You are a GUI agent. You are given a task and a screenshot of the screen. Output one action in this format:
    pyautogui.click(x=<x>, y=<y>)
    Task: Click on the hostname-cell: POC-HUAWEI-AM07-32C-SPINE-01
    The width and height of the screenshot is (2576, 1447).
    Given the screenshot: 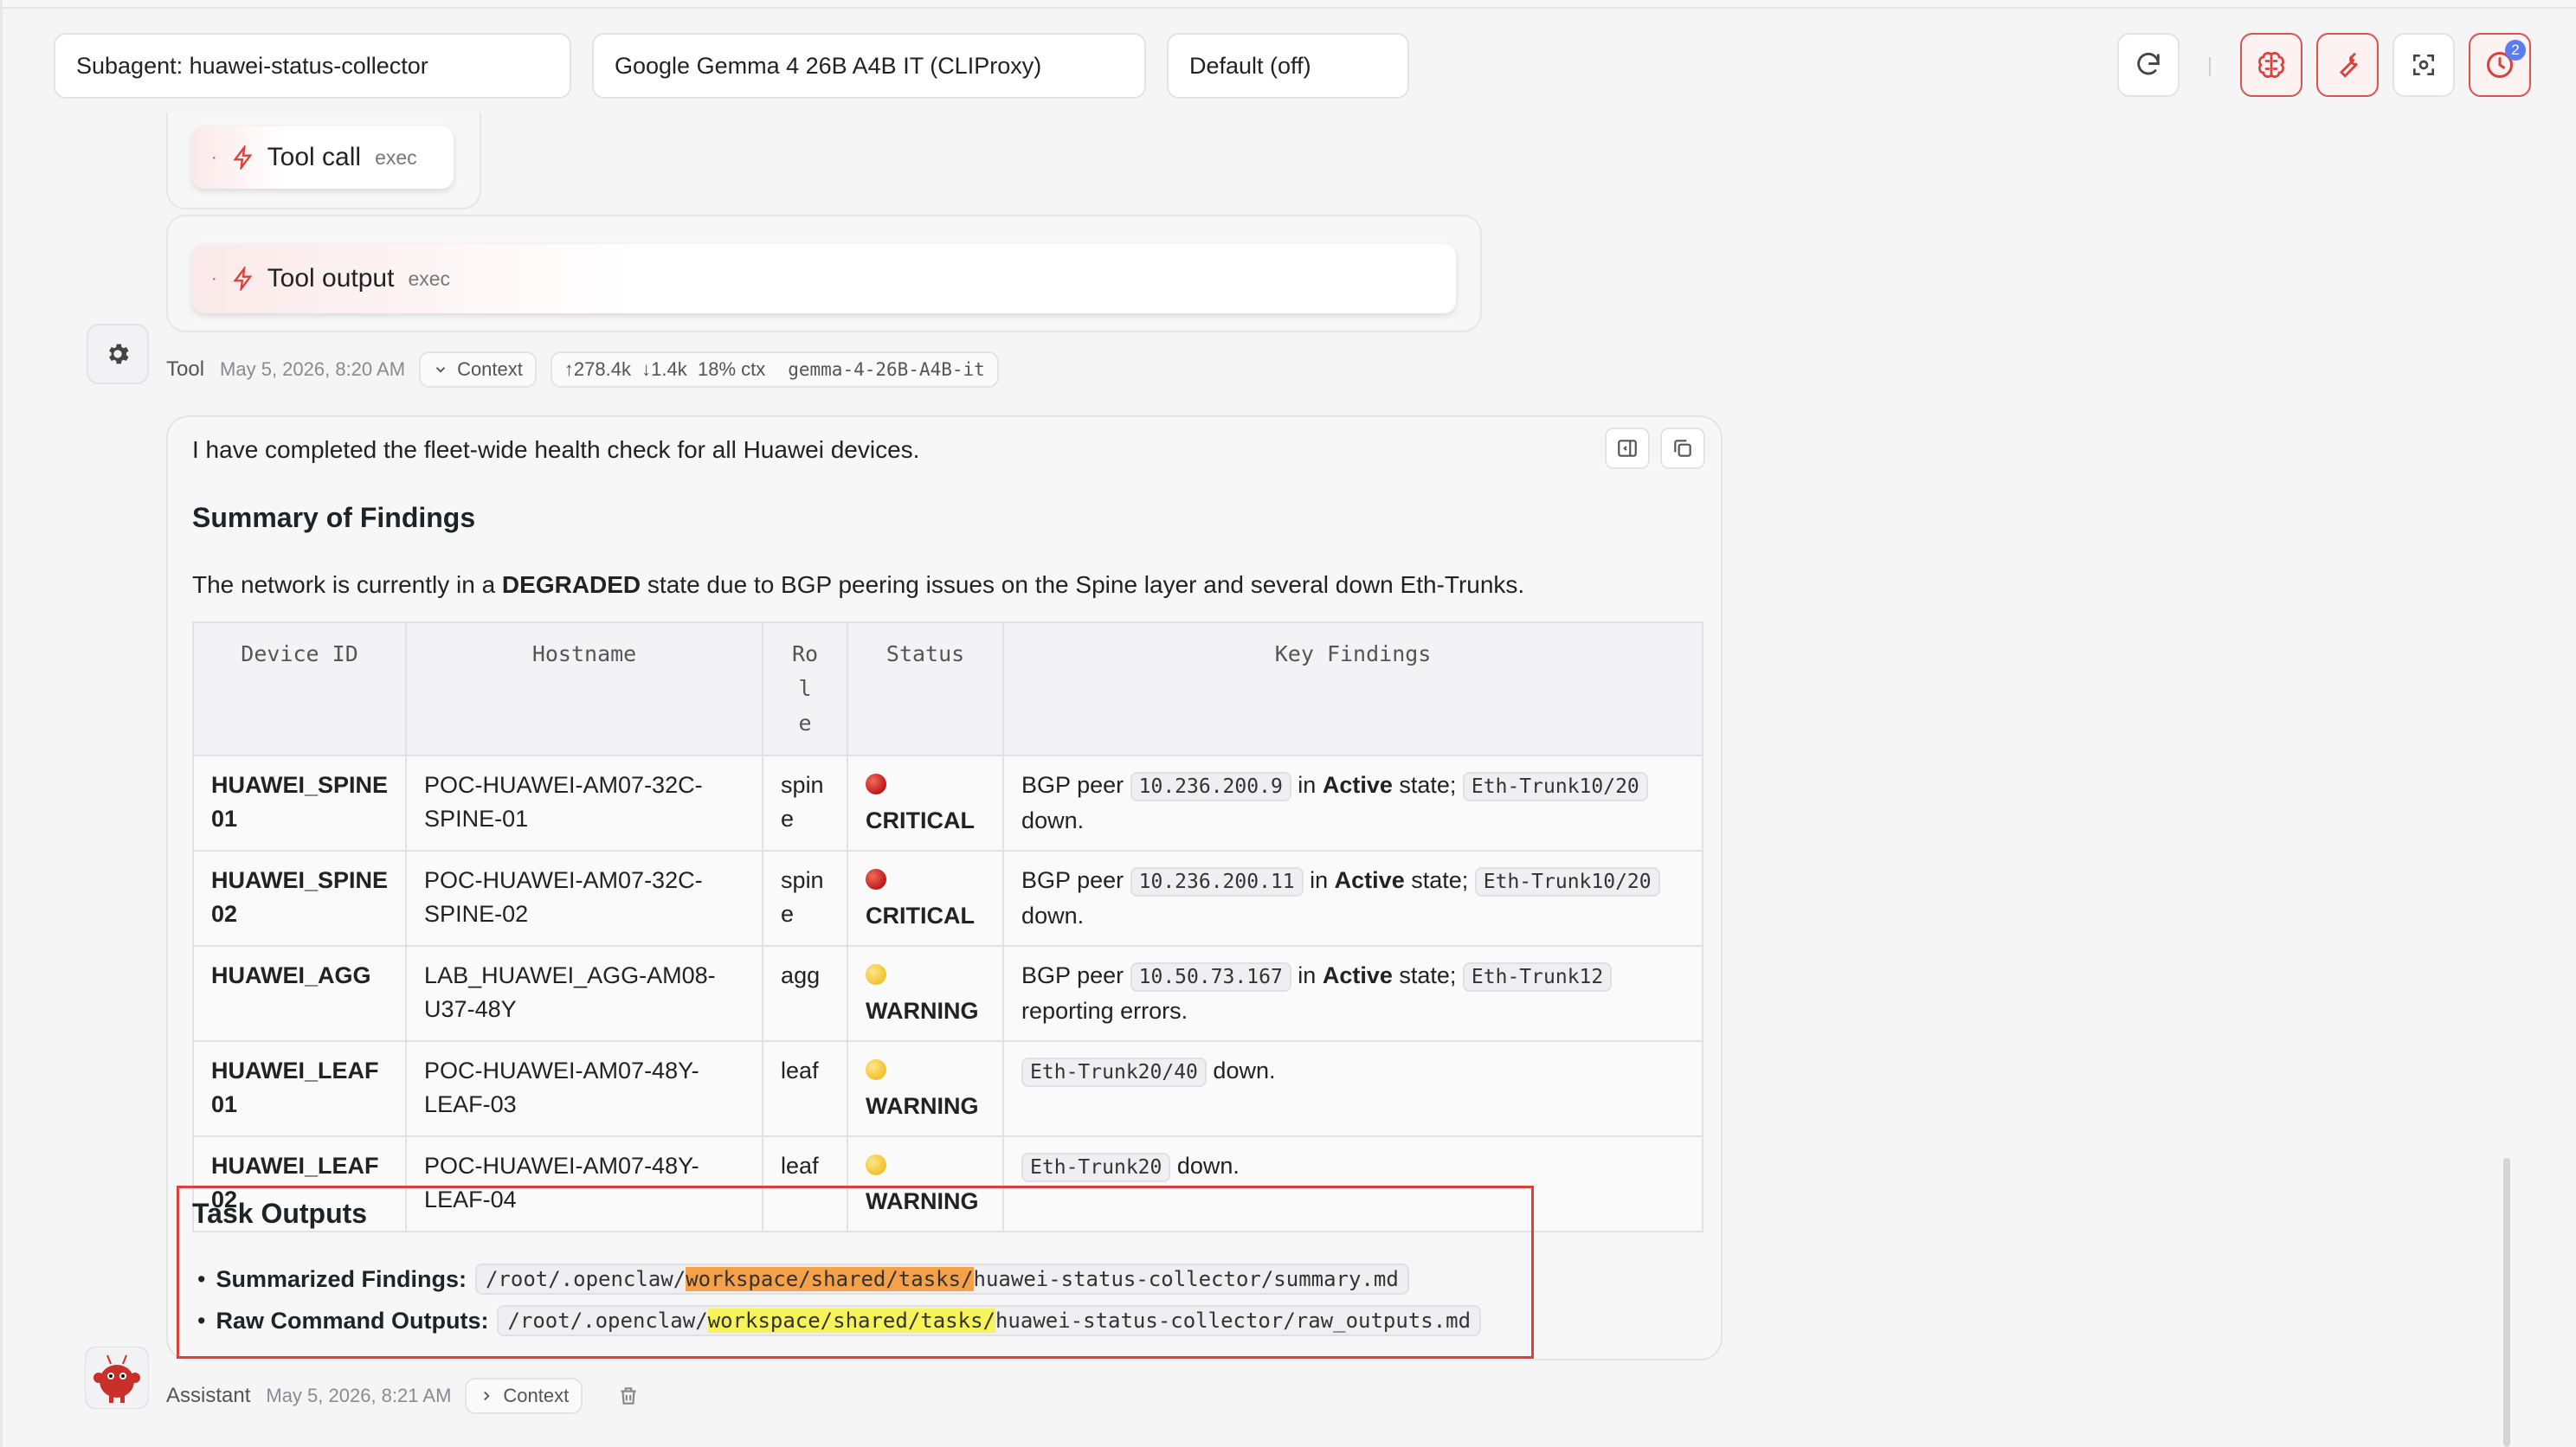 What is the action you would take?
    pyautogui.click(x=584, y=803)
    